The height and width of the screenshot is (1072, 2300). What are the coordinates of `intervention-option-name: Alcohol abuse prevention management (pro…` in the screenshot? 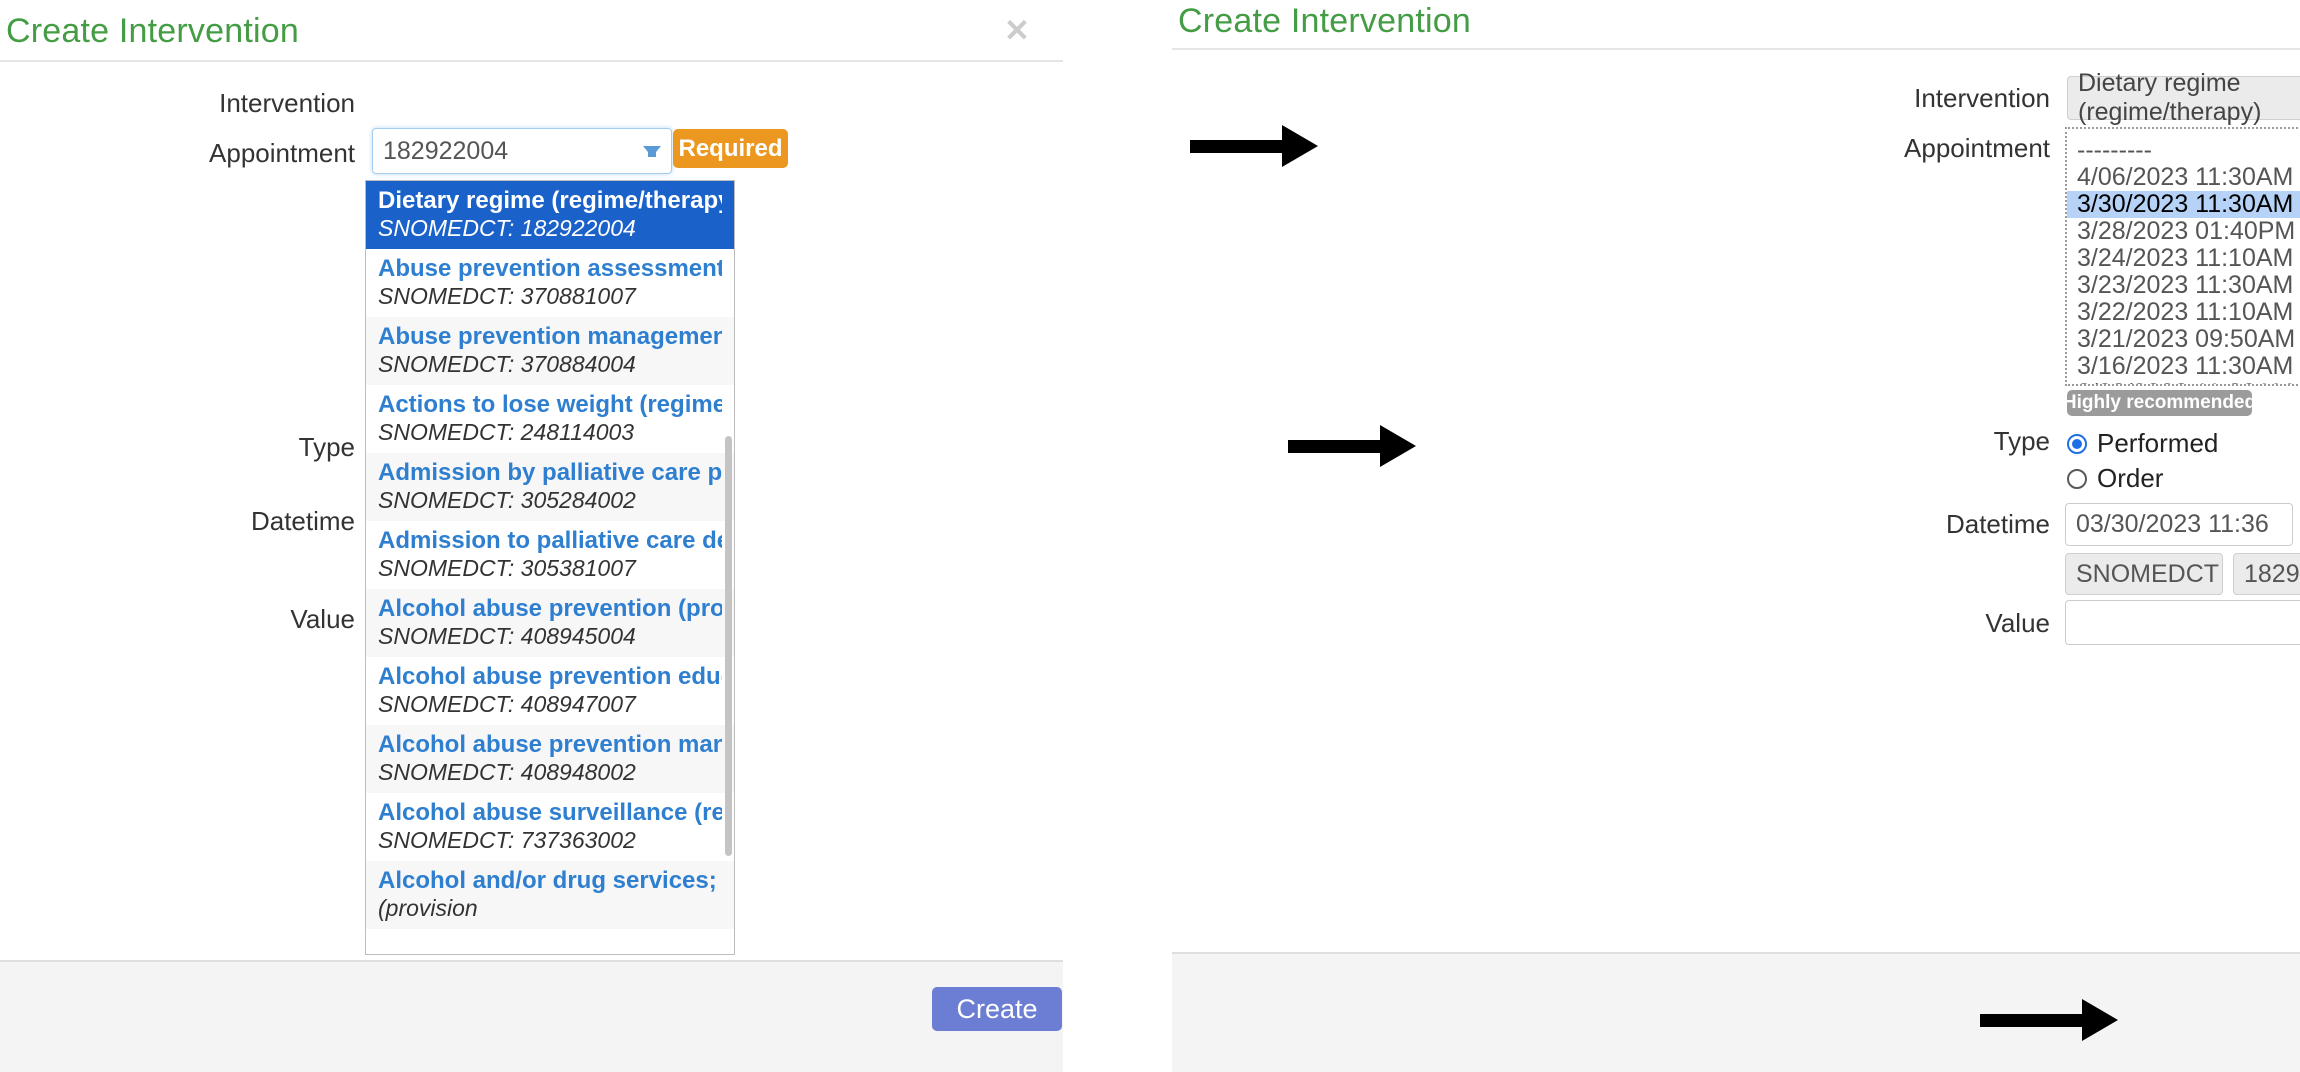 It's located at (550, 744).